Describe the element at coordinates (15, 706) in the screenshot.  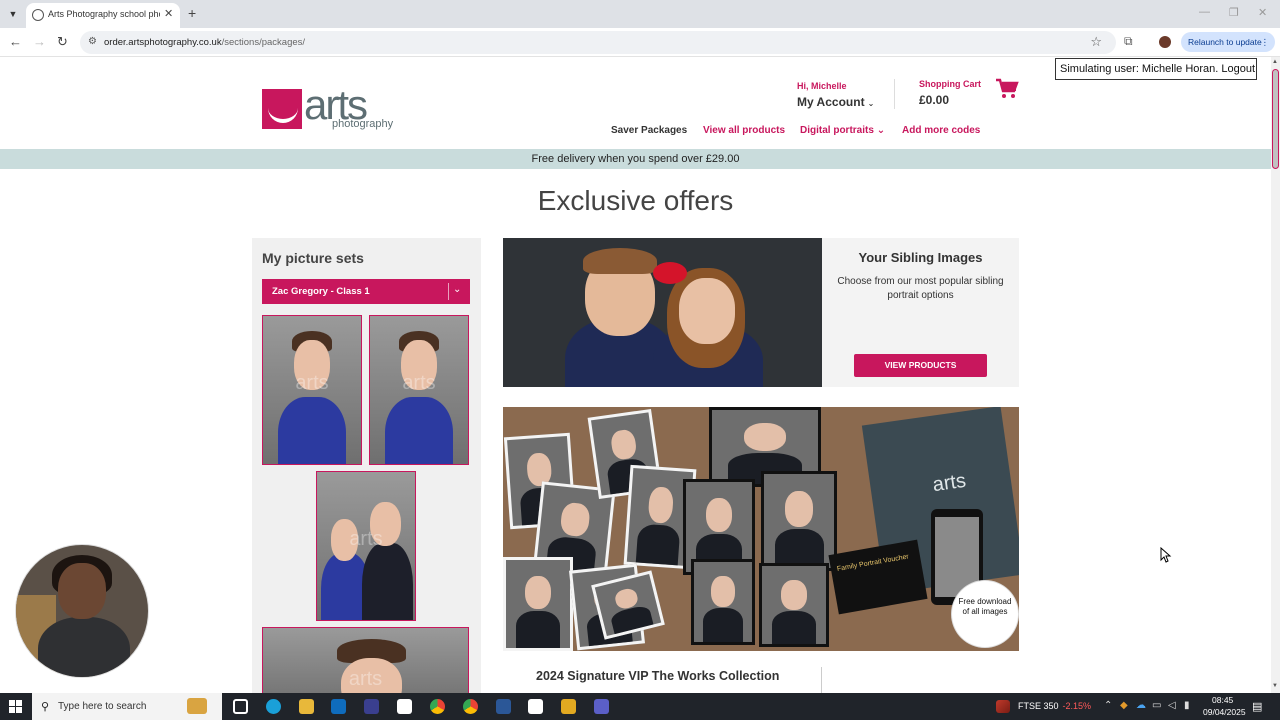
I see `windows-start-icon` at that location.